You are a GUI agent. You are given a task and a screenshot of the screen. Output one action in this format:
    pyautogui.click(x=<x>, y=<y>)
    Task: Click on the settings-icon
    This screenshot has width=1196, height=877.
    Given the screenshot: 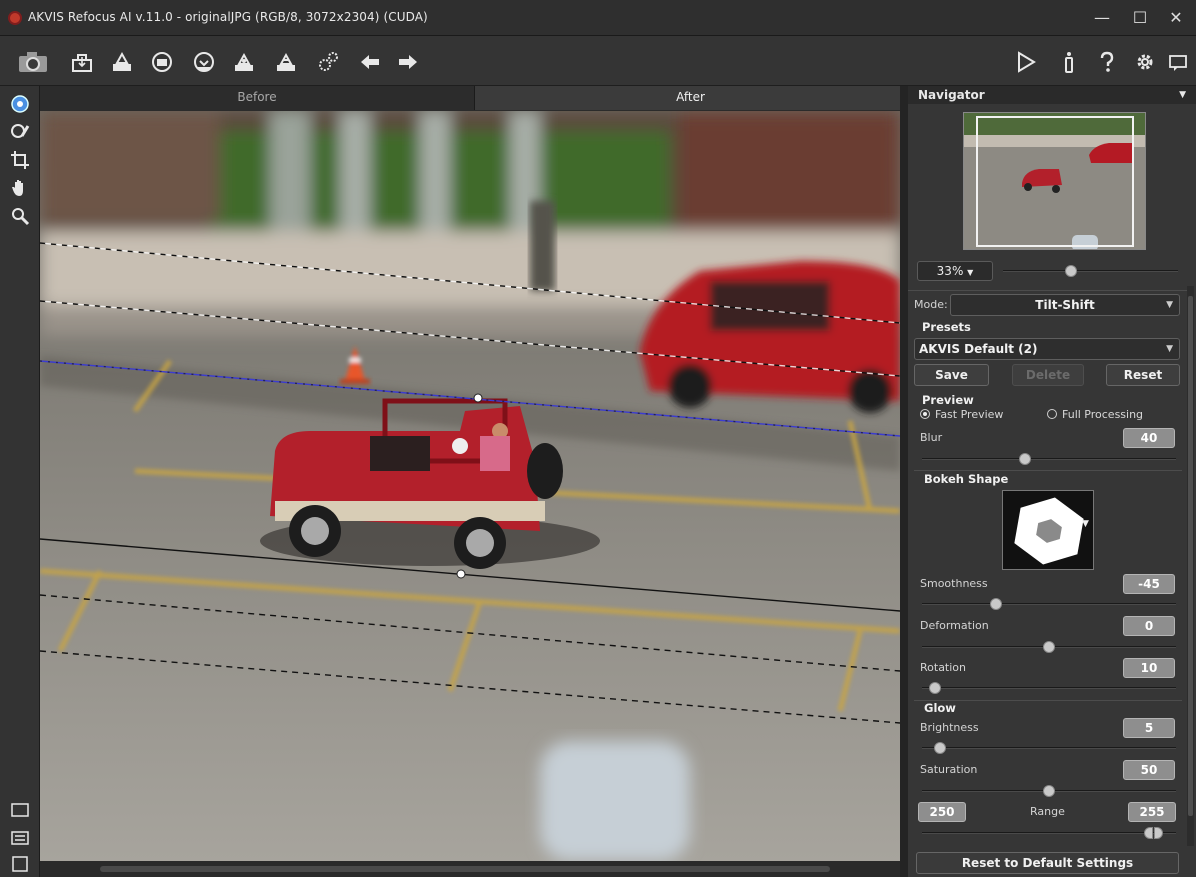 What is the action you would take?
    pyautogui.click(x=1145, y=62)
    